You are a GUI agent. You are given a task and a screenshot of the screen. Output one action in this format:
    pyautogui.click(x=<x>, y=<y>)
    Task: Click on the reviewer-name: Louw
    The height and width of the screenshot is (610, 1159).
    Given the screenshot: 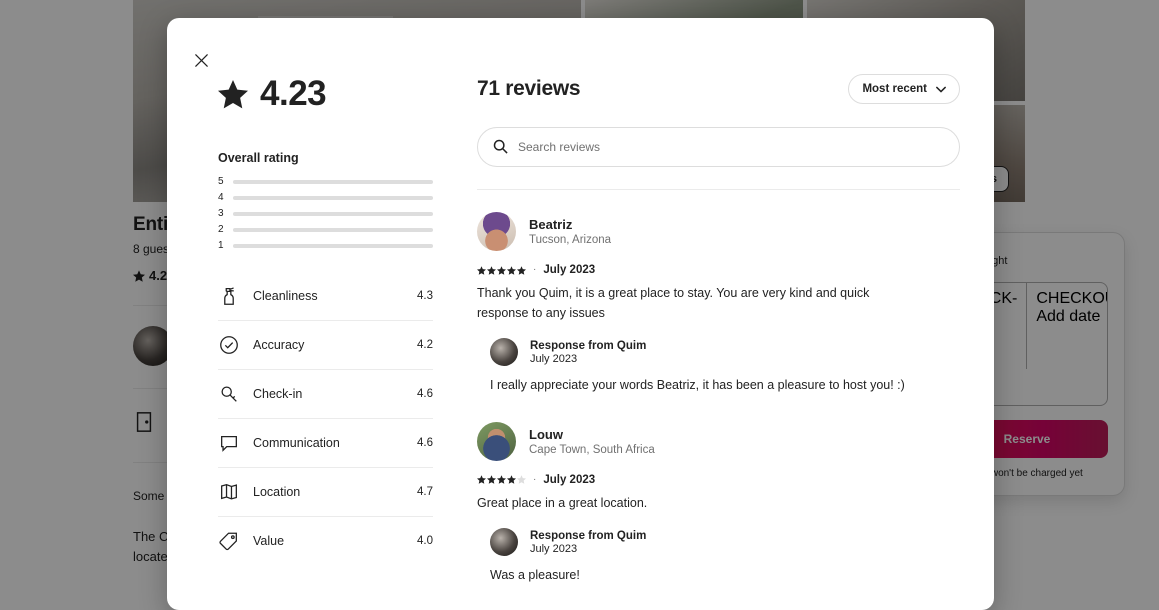 What is the action you would take?
    pyautogui.click(x=546, y=434)
    